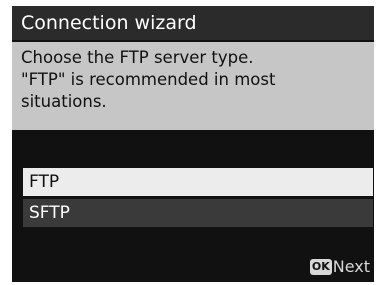  I want to click on next-hint: OK Next, so click(339, 267).